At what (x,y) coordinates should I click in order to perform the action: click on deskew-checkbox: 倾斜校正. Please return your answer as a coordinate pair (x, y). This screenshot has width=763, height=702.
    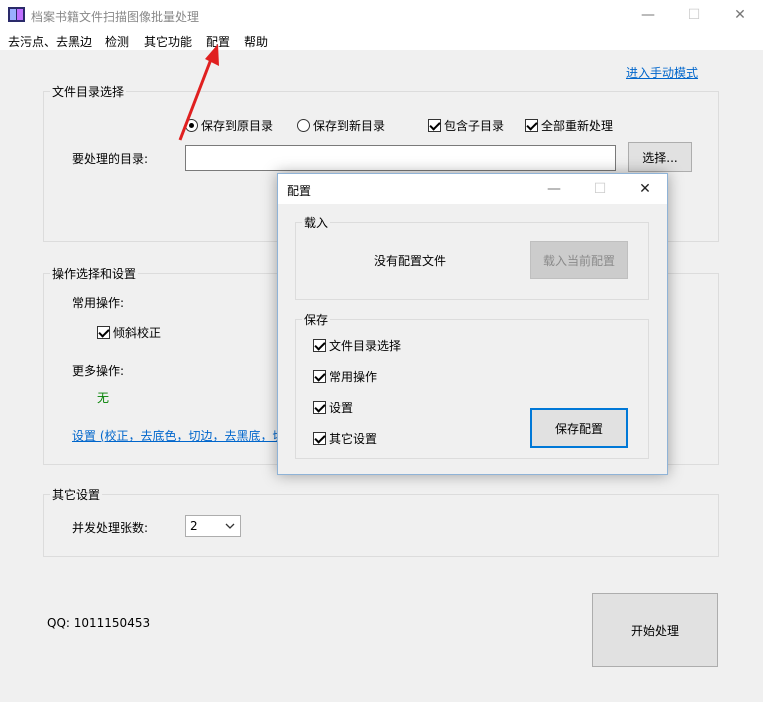
    Looking at the image, I should click on (129, 332).